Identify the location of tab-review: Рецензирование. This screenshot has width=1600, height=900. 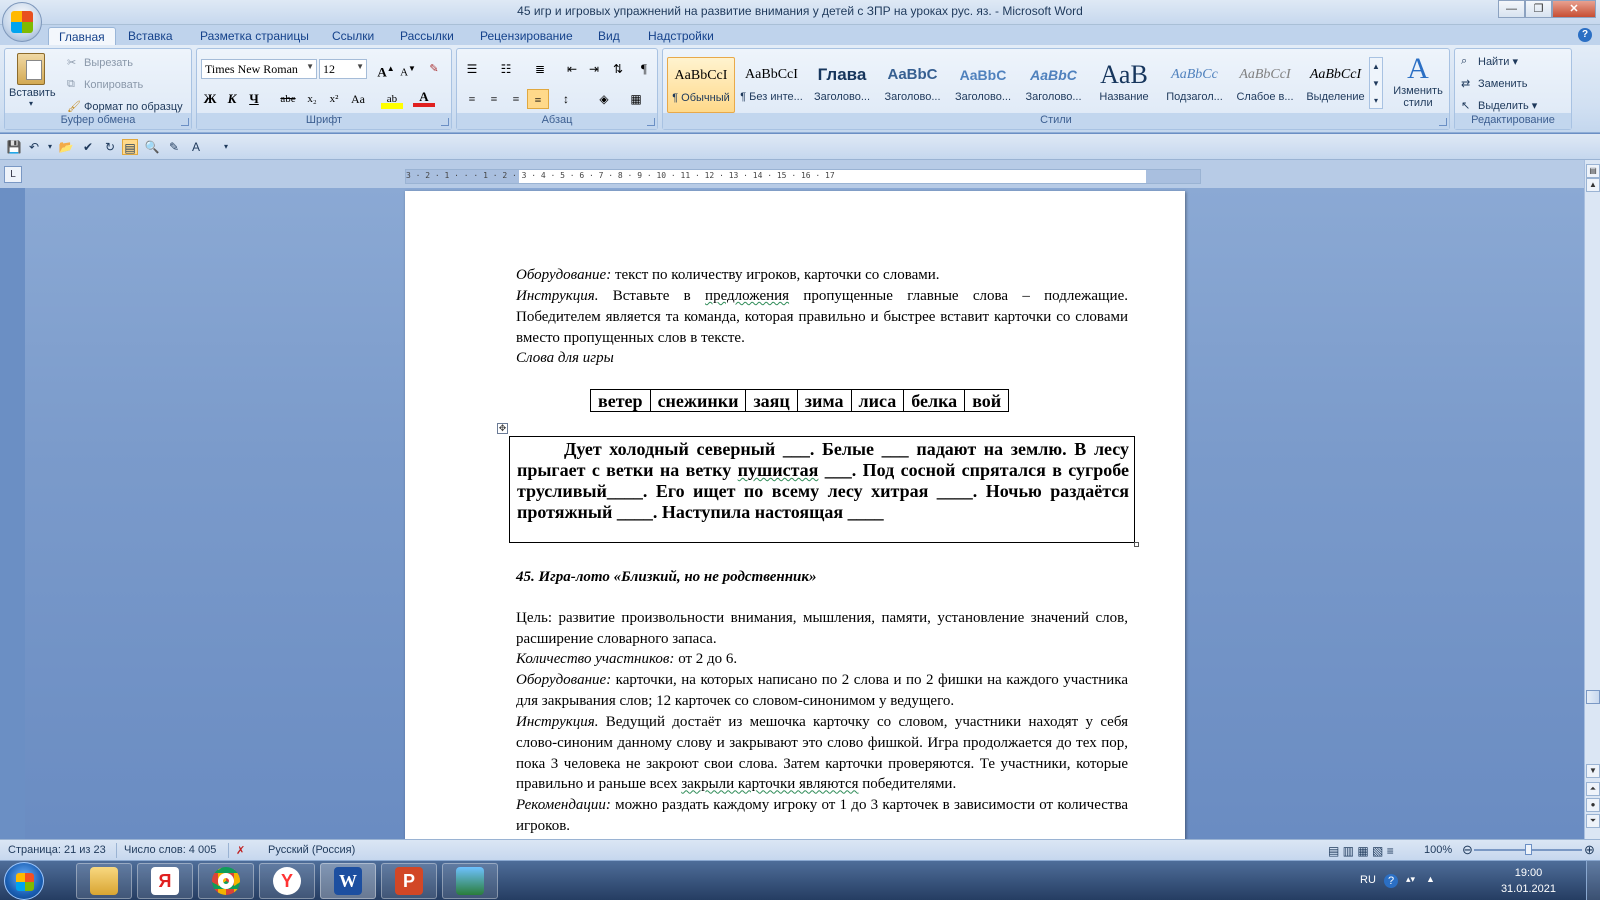
(526, 36).